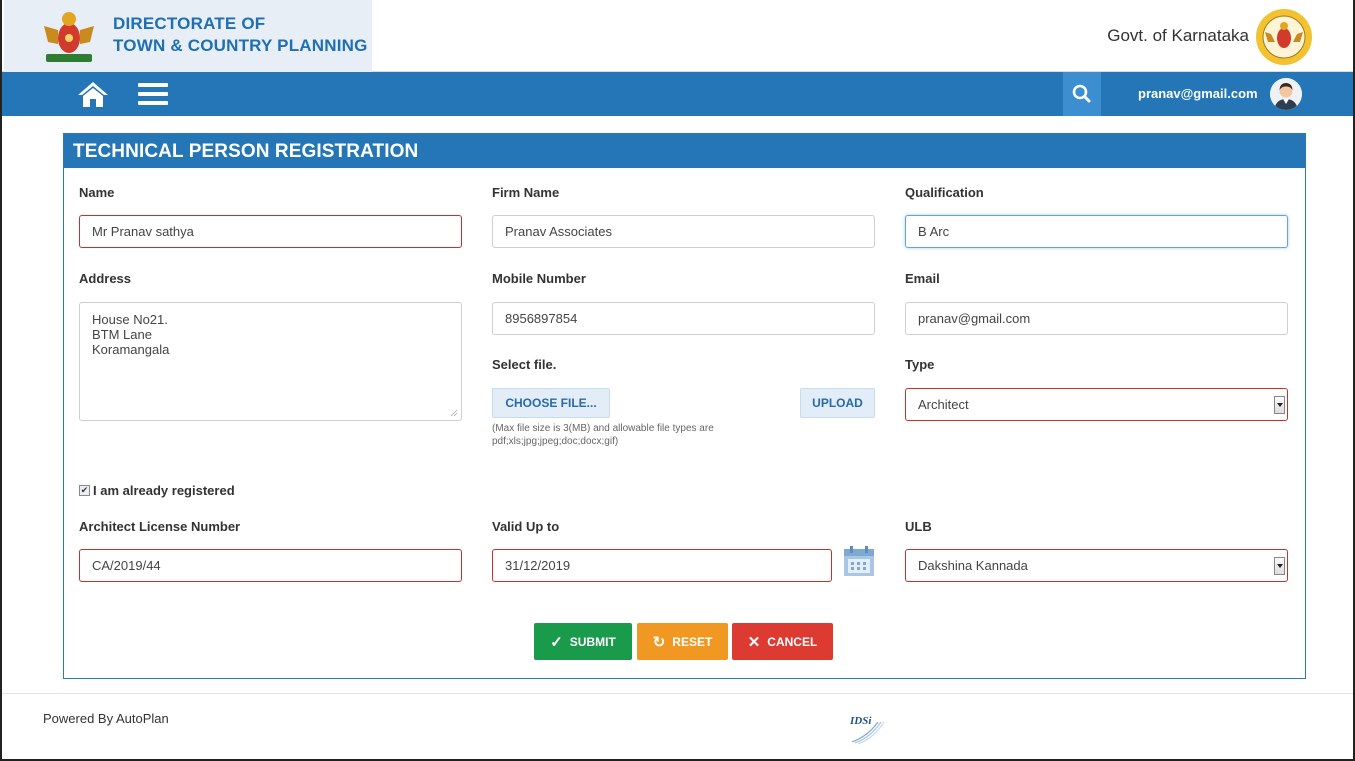  What do you see at coordinates (943, 404) in the screenshot?
I see `type-selected-value: Architect` at bounding box center [943, 404].